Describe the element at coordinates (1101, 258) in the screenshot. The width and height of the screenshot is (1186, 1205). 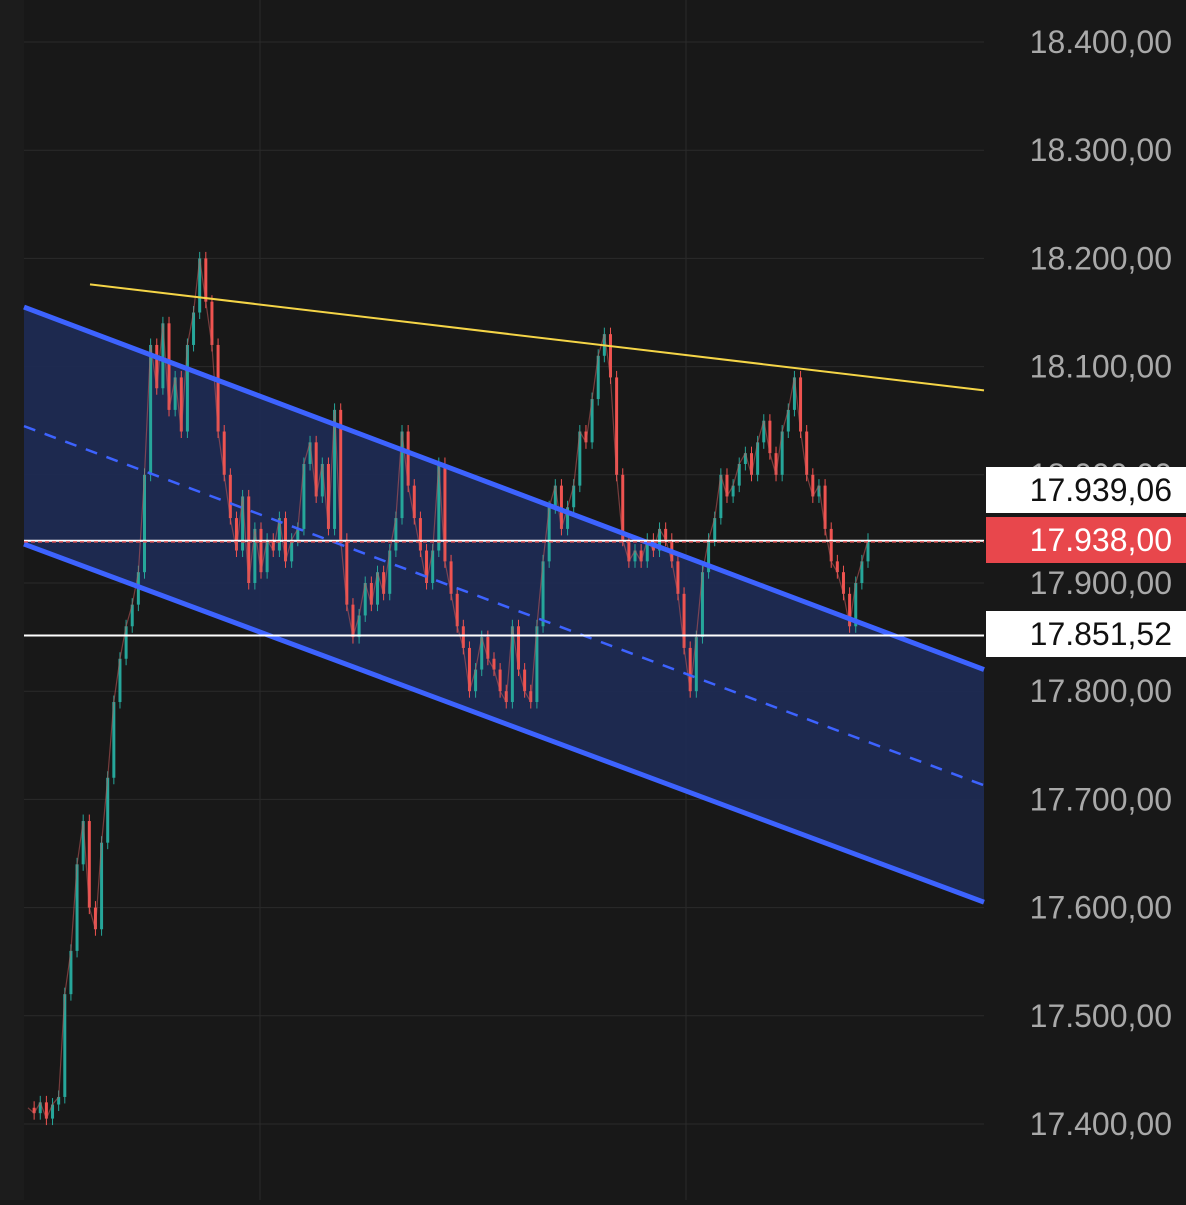
I see `y-axis-tick-label: 18.200,00` at that location.